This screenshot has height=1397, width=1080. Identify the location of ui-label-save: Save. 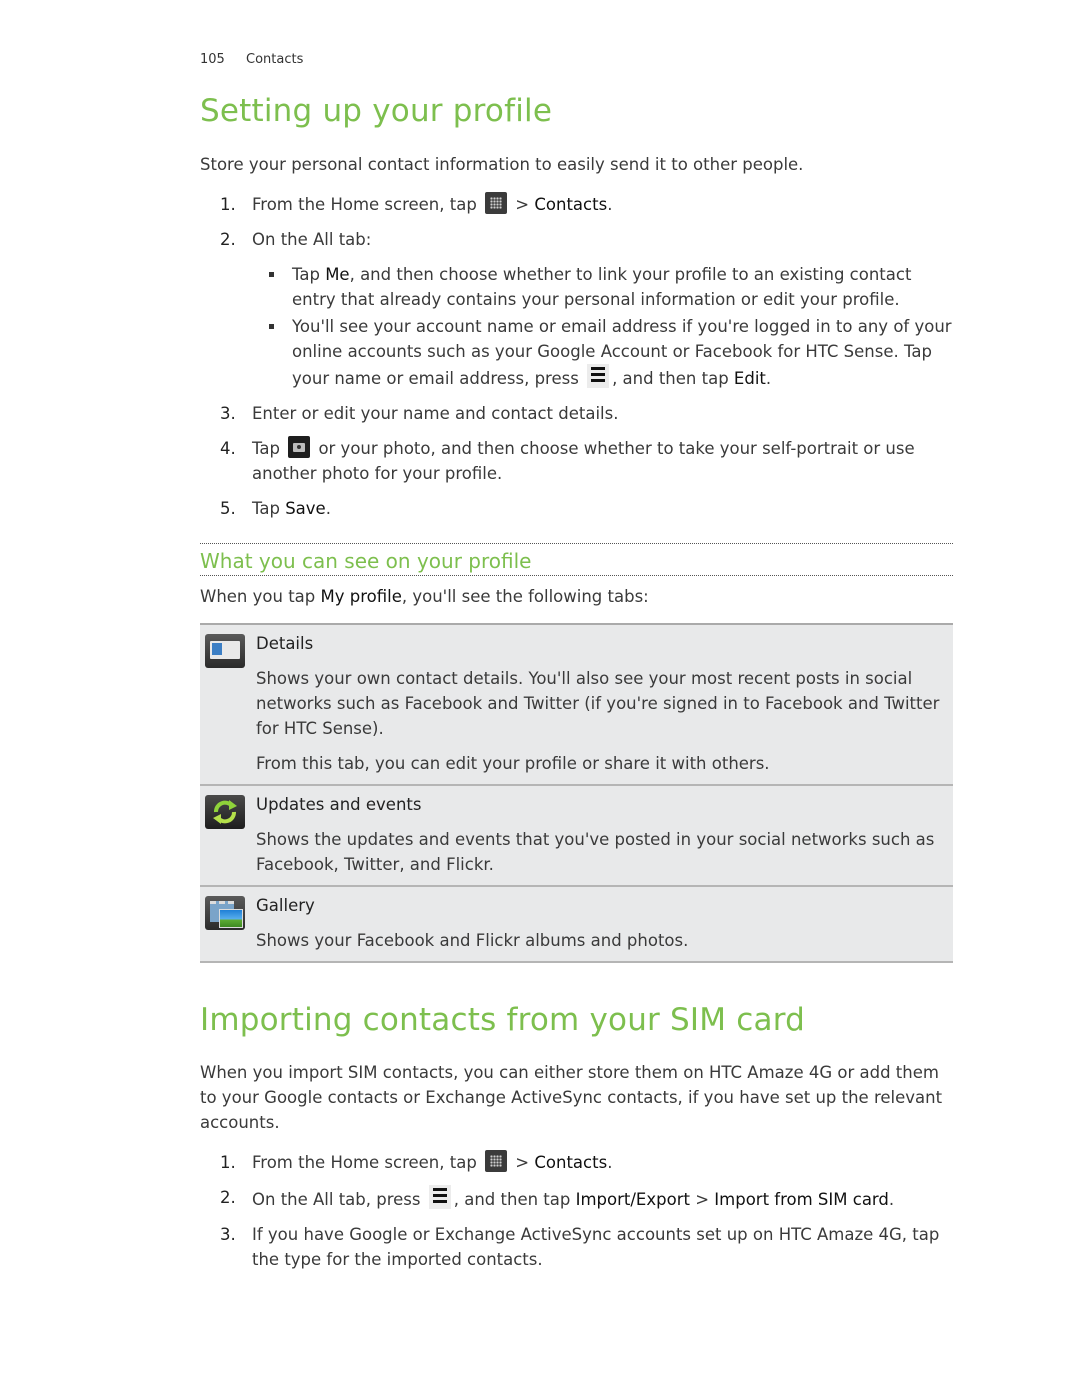
(305, 508).